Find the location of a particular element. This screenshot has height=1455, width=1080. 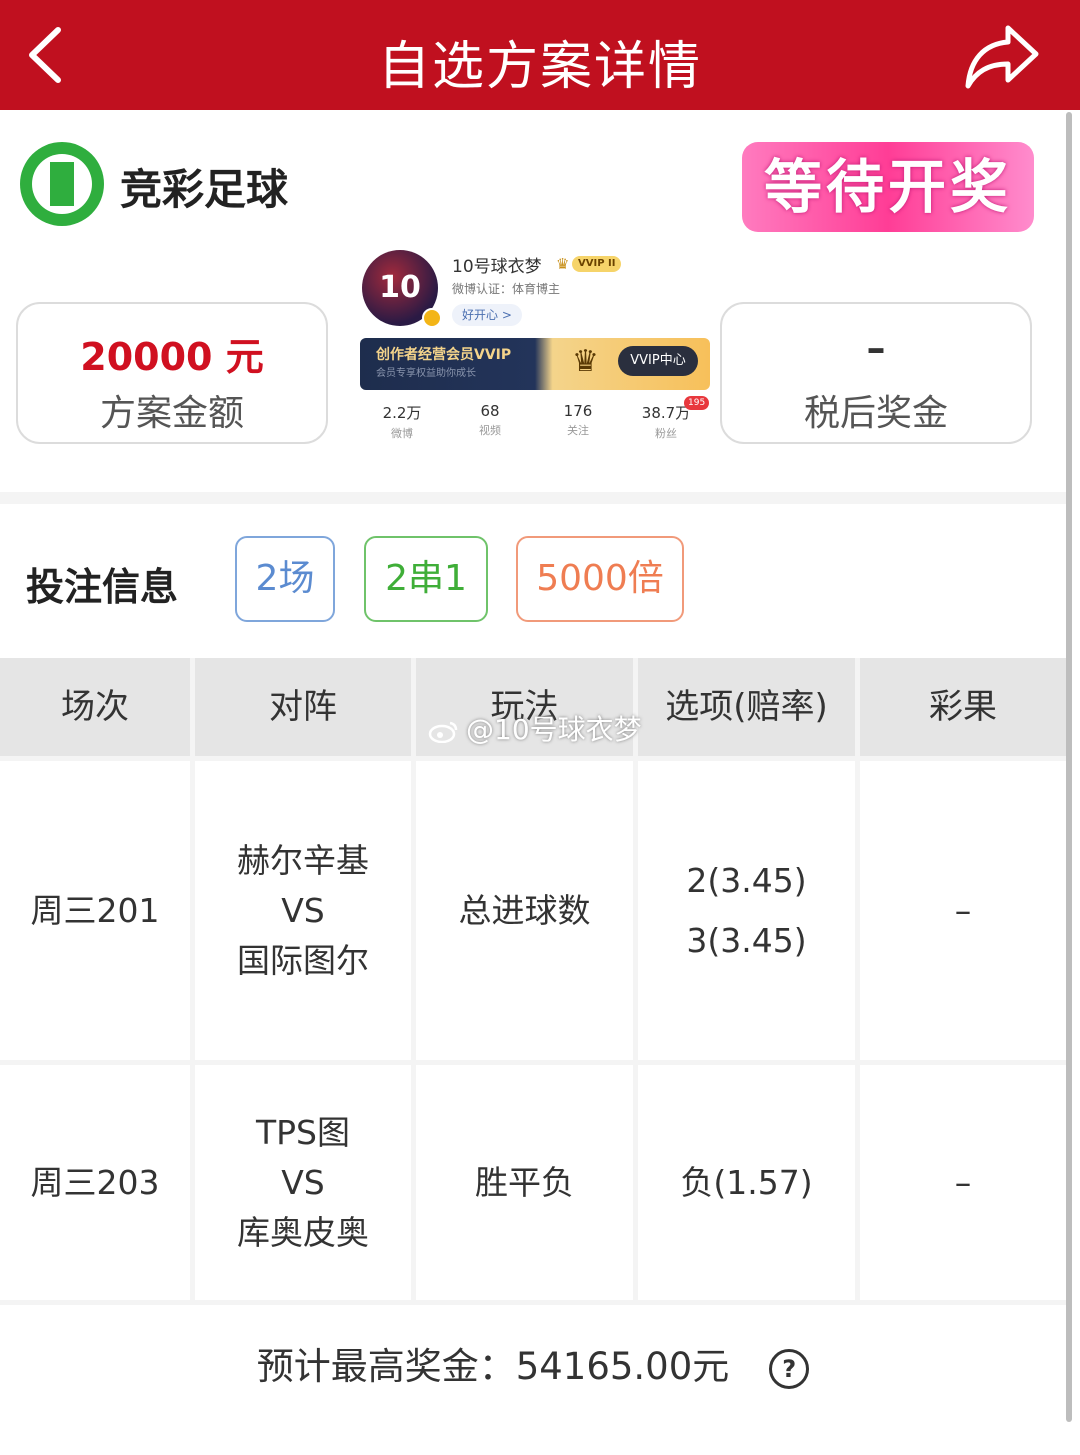

watermark: @10号球衣梦 is located at coordinates (535, 728).